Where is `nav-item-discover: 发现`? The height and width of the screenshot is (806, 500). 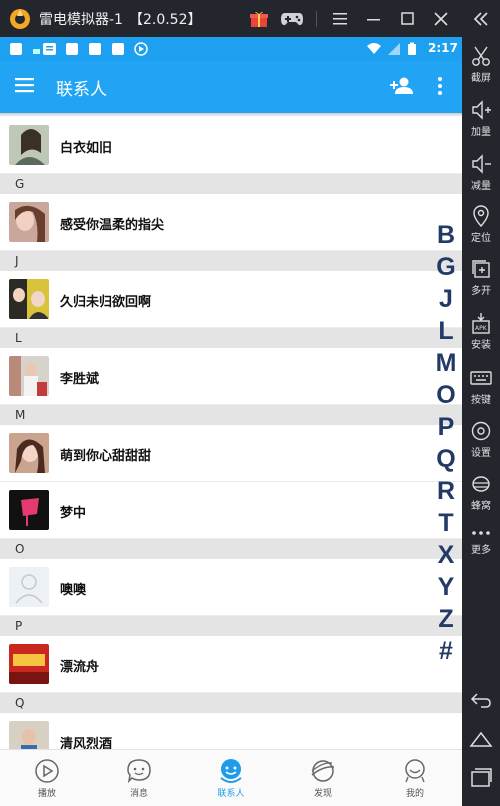 nav-item-discover: 发现 is located at coordinates (323, 778).